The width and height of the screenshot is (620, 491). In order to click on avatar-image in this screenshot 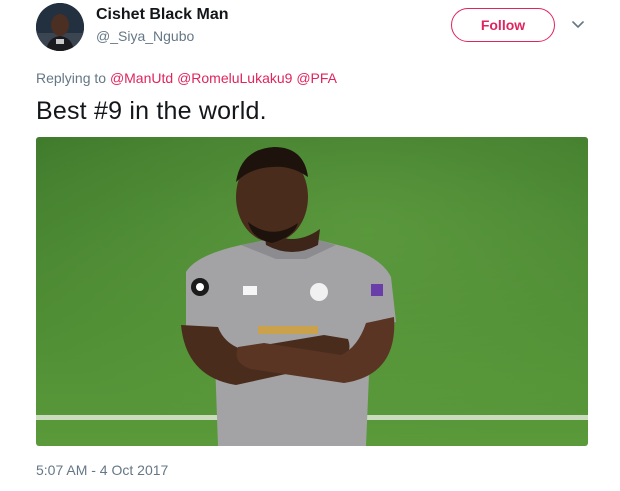, I will do `click(60, 27)`.